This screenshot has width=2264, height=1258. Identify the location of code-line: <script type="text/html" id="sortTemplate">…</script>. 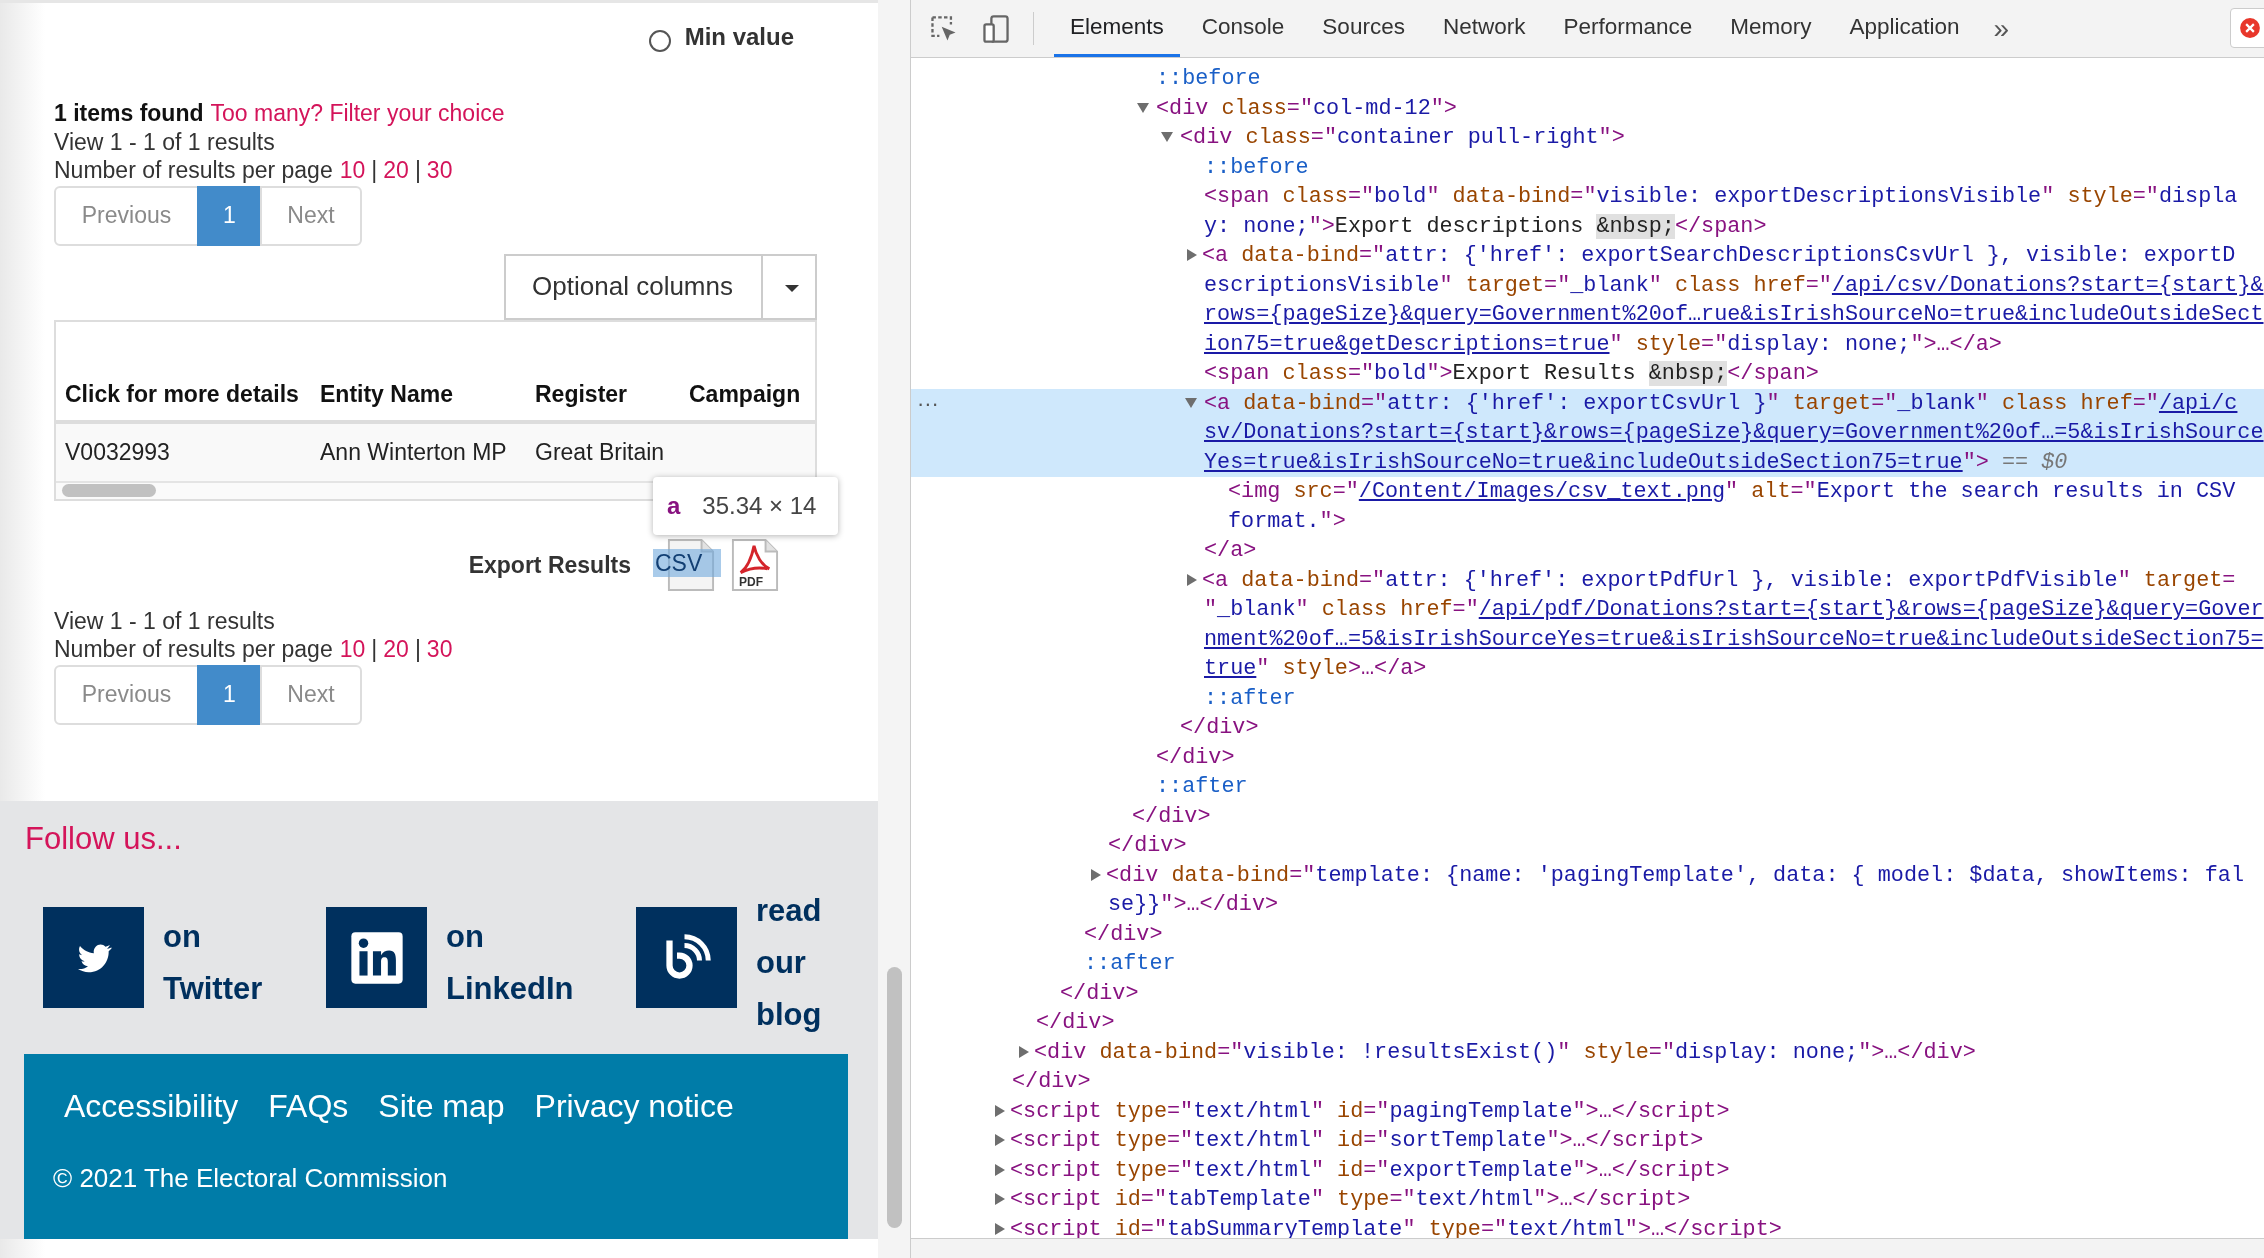
(1357, 1140).